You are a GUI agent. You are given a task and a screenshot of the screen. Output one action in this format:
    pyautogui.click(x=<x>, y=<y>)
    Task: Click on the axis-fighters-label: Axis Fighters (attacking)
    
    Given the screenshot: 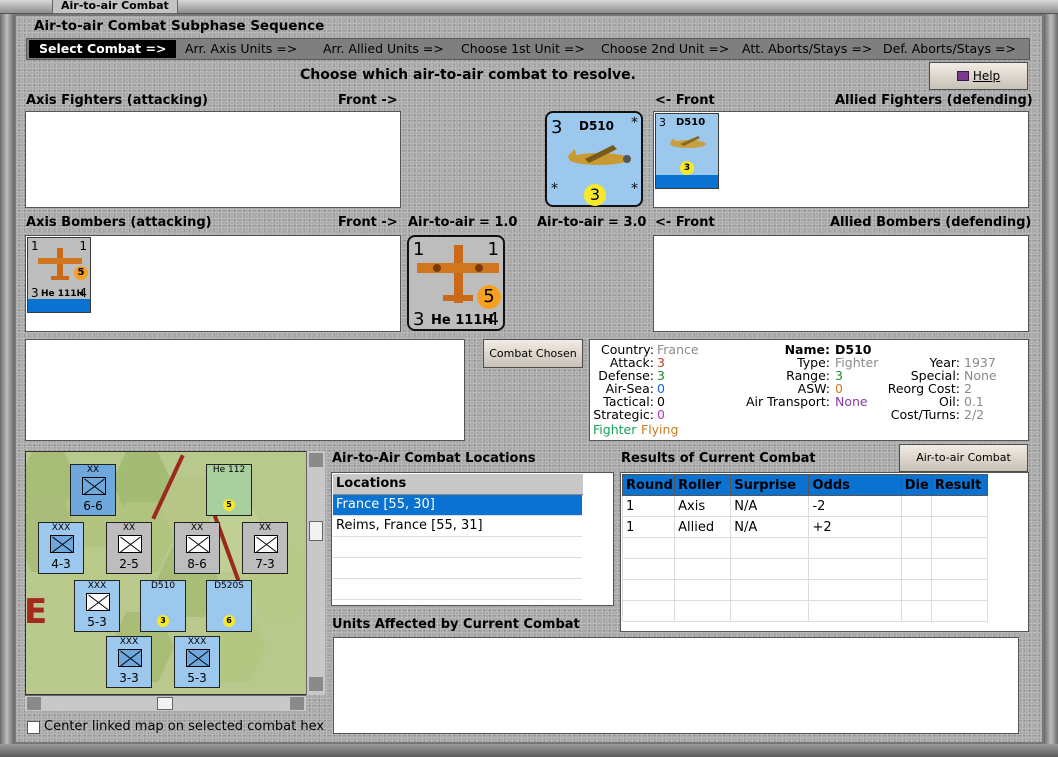 What is the action you would take?
    pyautogui.click(x=117, y=100)
    